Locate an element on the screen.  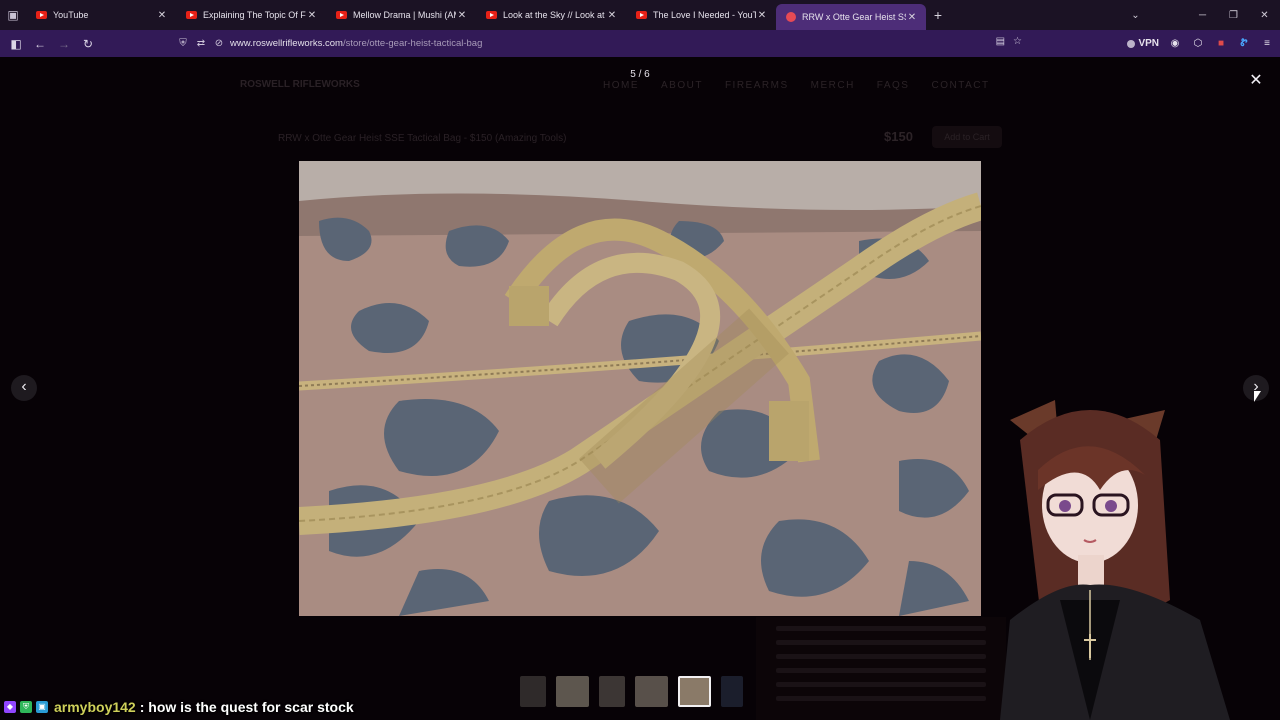
not-secure-icon: ⊘ is located at coordinates (219, 43).